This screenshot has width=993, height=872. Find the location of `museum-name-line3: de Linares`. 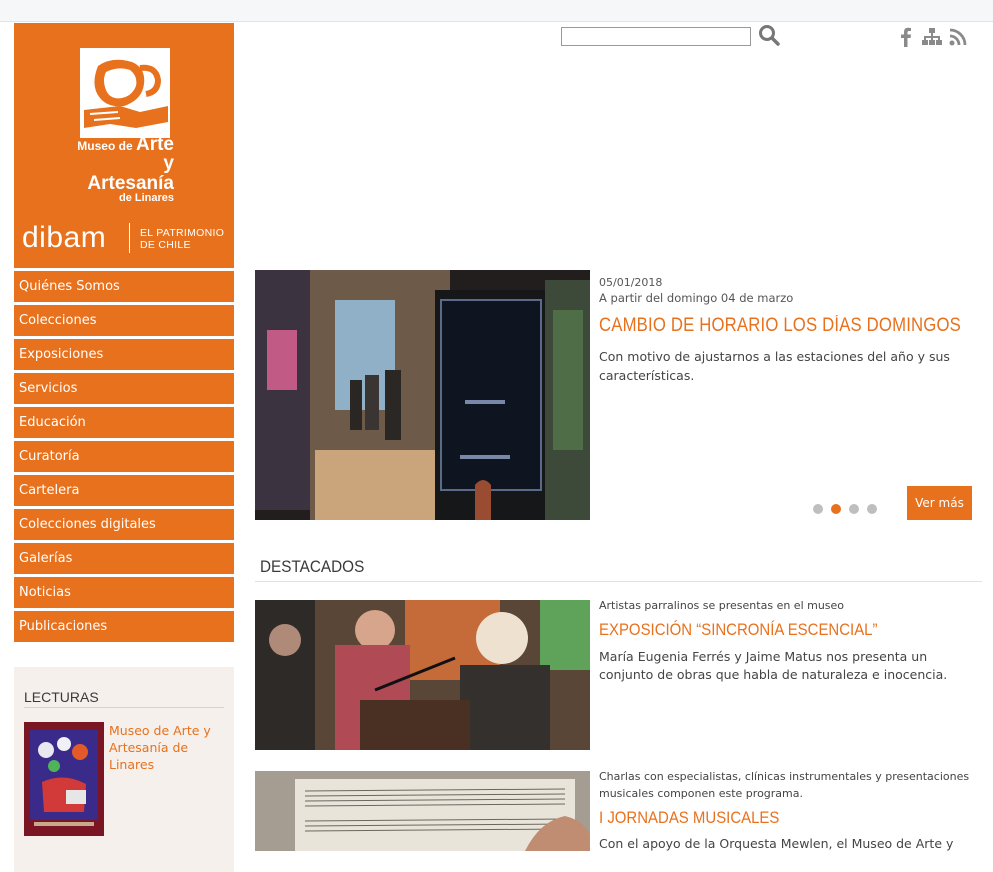

museum-name-line3: de Linares is located at coordinates (146, 198).